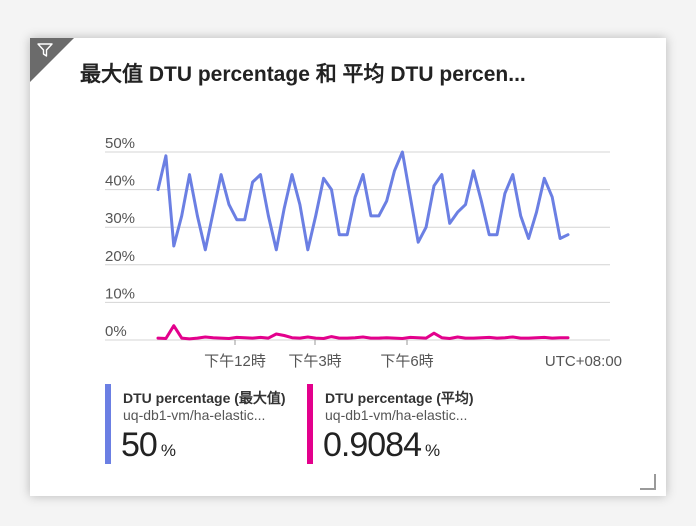  I want to click on legend-value-number: 0.9084, so click(372, 445).